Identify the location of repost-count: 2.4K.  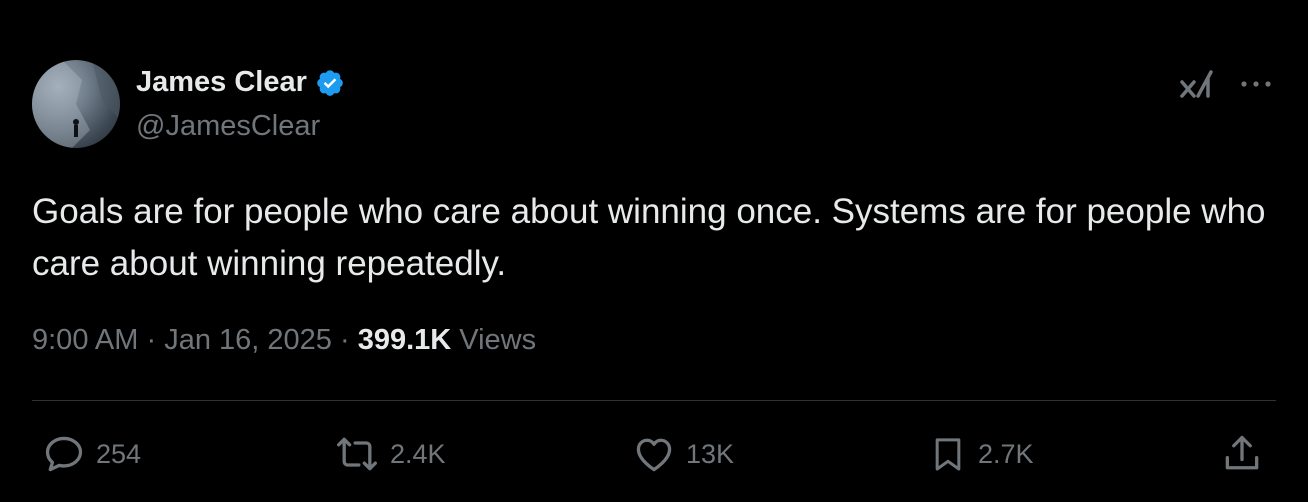
(418, 453).